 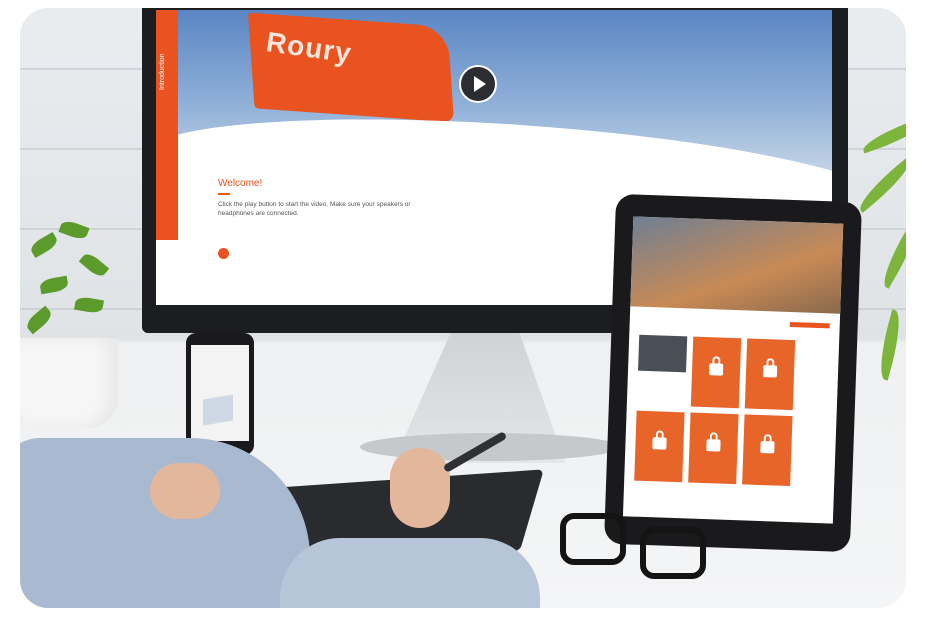 What do you see at coordinates (663, 353) in the screenshot?
I see `thumbnail-image` at bounding box center [663, 353].